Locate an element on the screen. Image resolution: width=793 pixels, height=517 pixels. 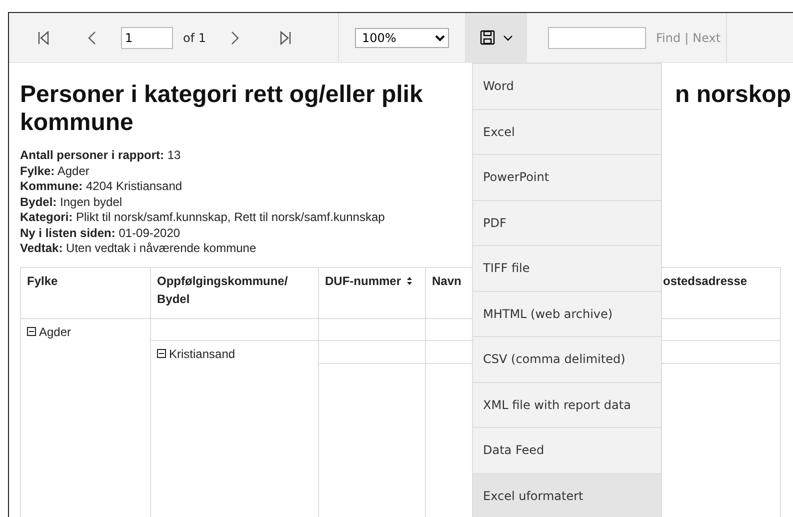
menu-item: MHTML (web archive) is located at coordinates (567, 314).